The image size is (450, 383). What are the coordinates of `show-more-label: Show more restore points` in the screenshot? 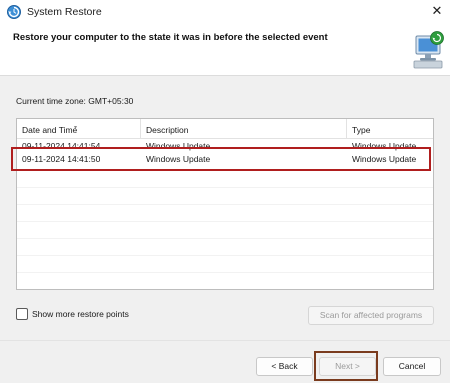 It's located at (80, 314).